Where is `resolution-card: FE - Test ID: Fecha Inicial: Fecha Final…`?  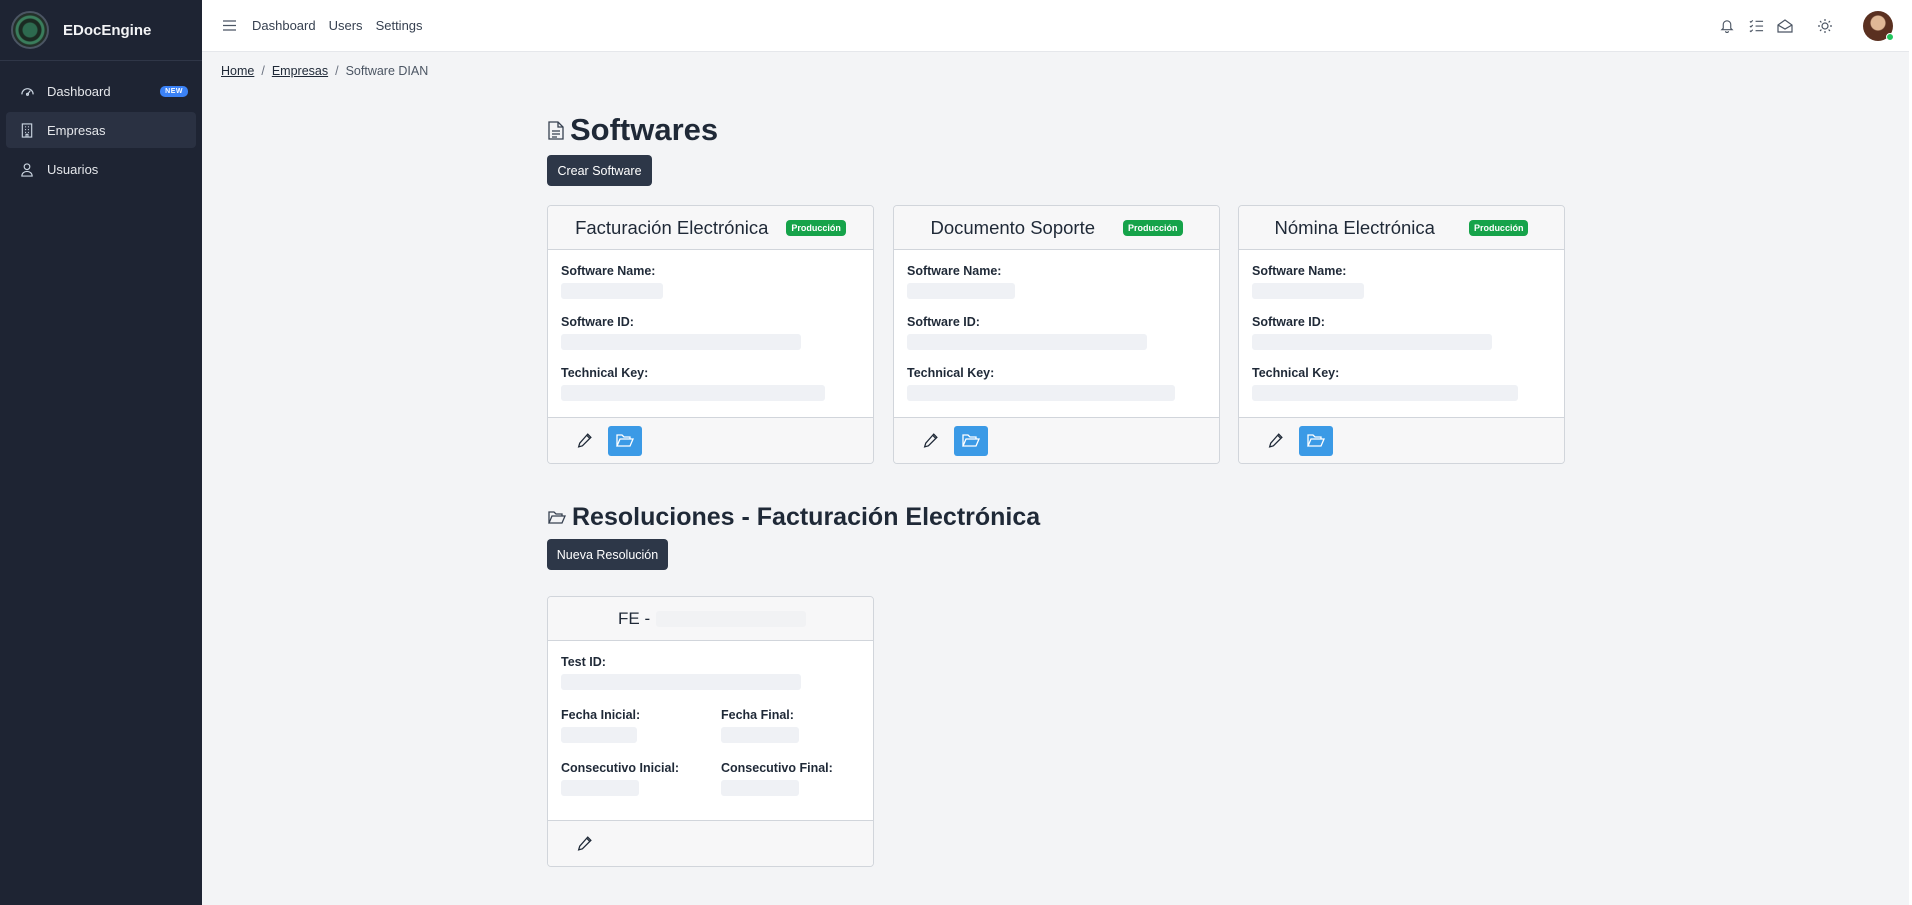
resolution-card: FE - Test ID: Fecha Inicial: Fecha Final… is located at coordinates (710, 731).